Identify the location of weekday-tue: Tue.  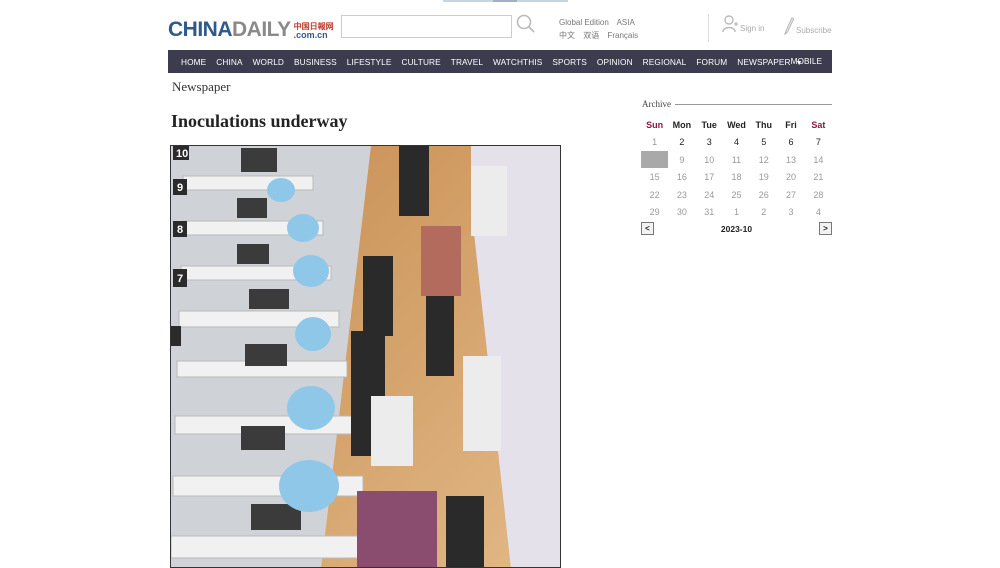
(709, 124).